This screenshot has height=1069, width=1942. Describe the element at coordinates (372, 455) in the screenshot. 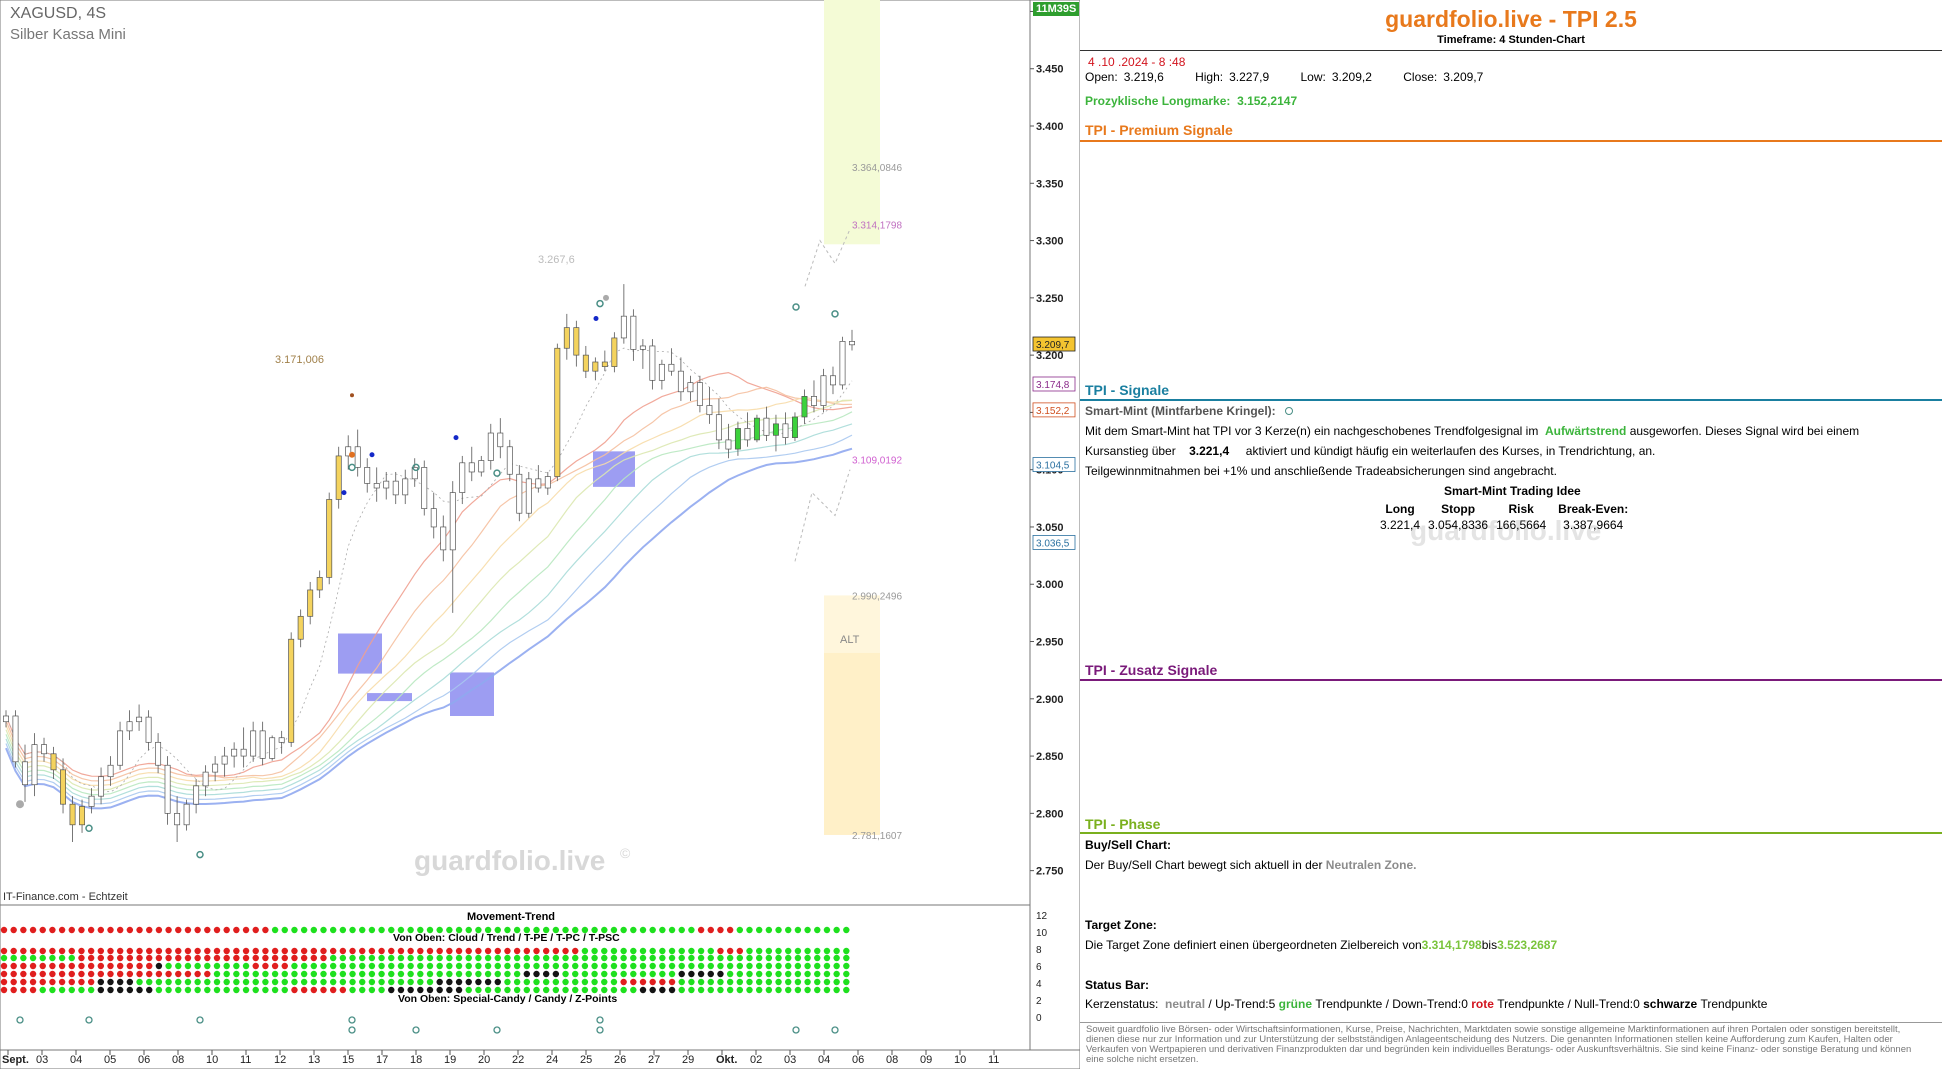

I see `signal-dot` at that location.